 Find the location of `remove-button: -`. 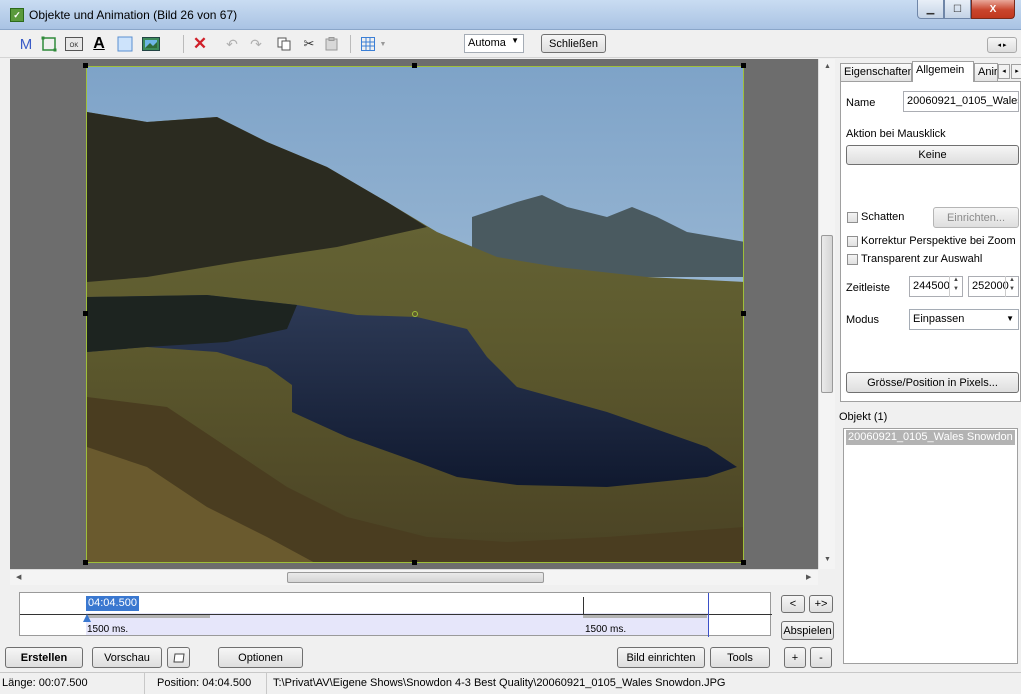

remove-button: - is located at coordinates (821, 657).